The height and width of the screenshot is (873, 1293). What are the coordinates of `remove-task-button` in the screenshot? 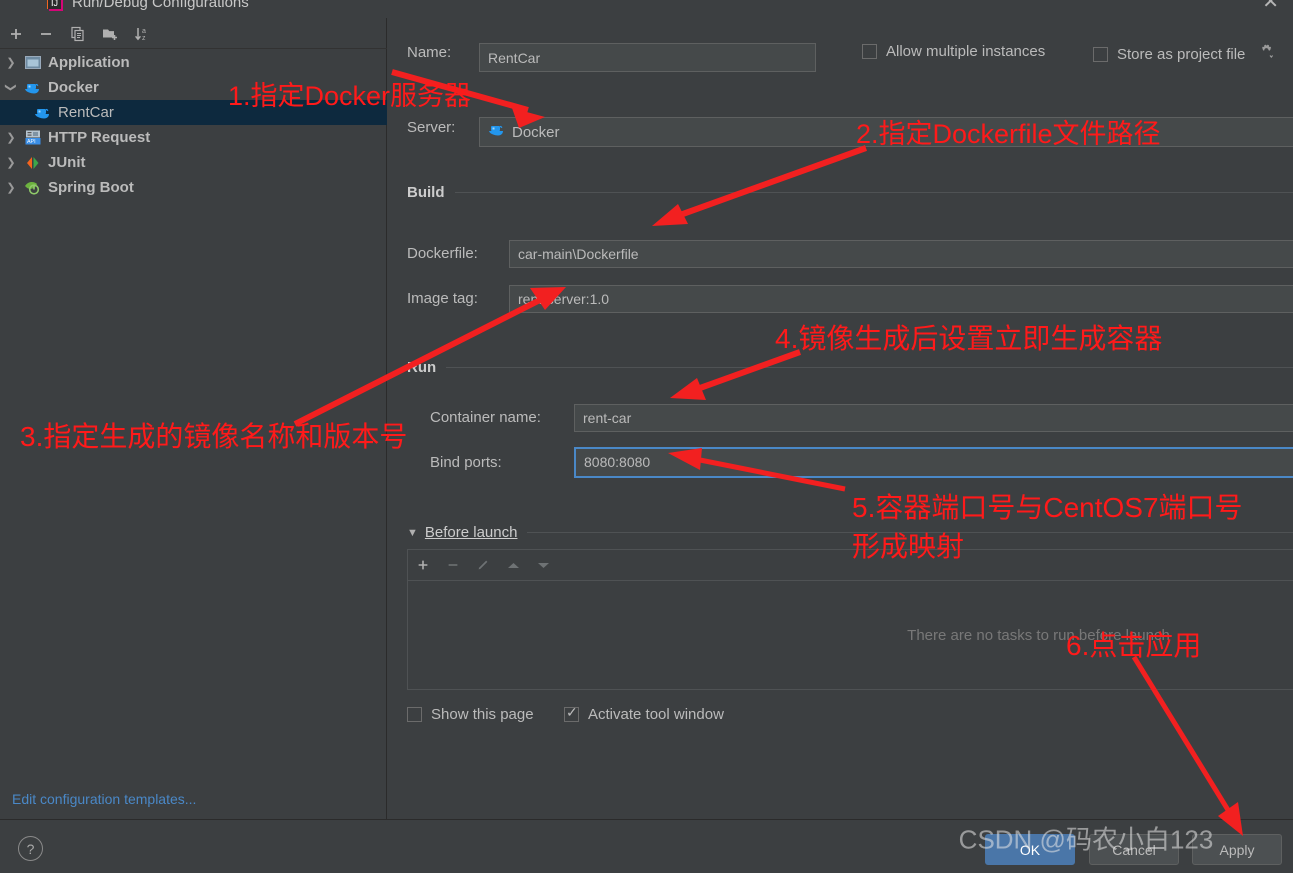 It's located at (453, 565).